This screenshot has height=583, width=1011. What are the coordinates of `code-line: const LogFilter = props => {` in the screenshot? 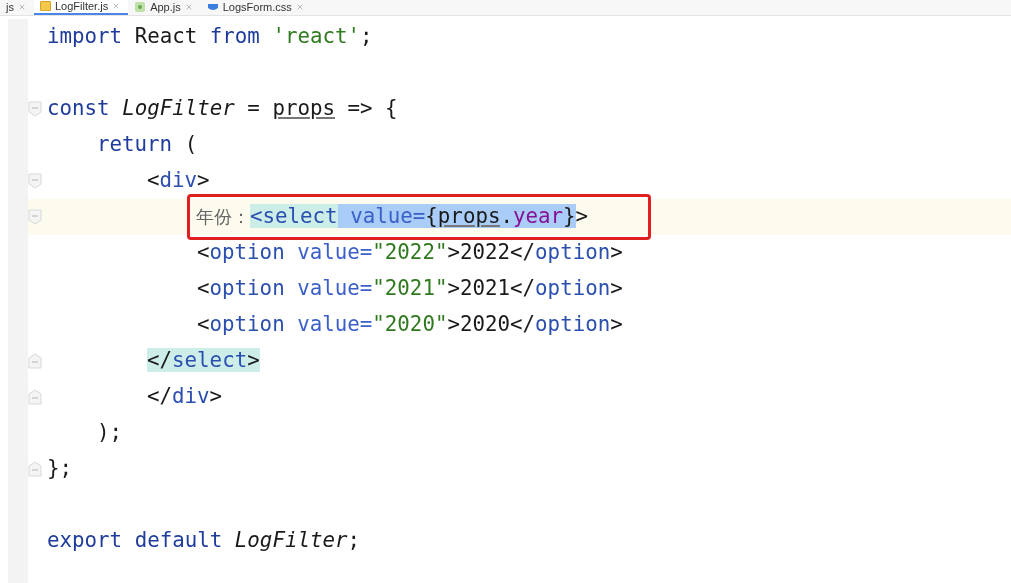 It's located at (222, 109).